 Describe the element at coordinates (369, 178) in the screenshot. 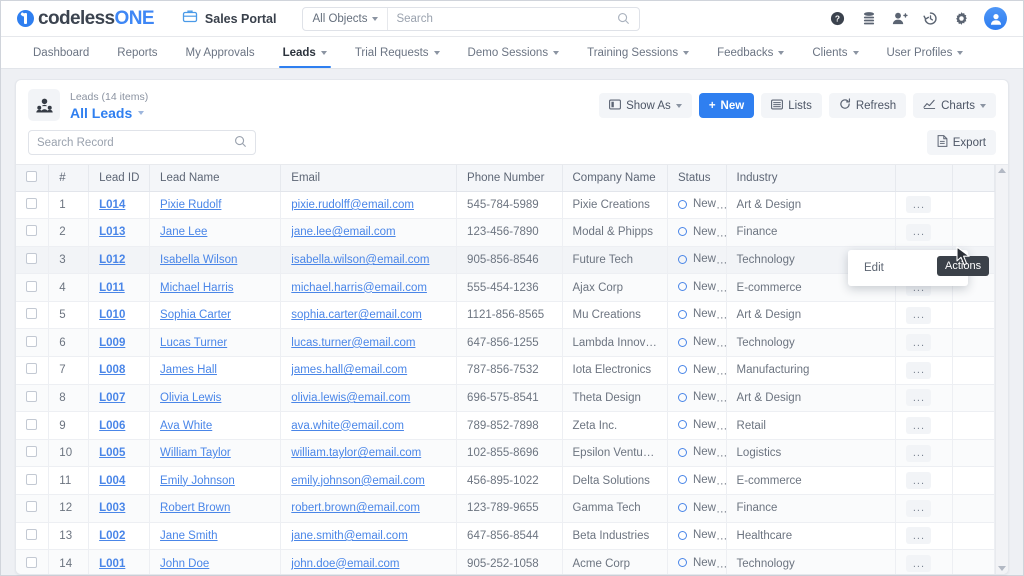

I see `column-header-email: Email` at that location.